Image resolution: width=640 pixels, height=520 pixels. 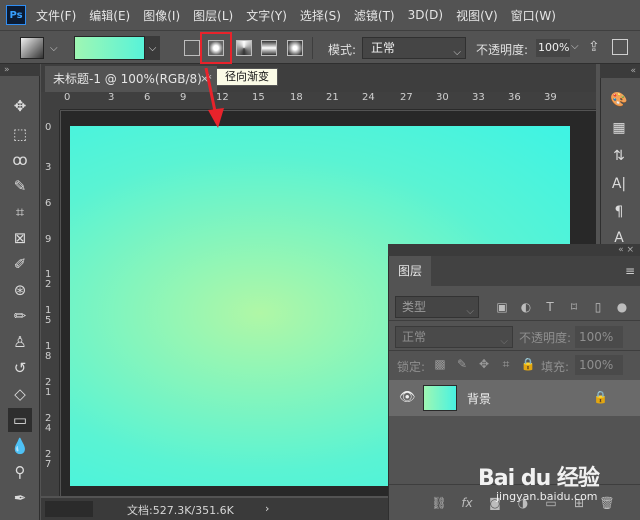 What do you see at coordinates (484, 364) in the screenshot?
I see `lock-position-icon: ✥` at bounding box center [484, 364].